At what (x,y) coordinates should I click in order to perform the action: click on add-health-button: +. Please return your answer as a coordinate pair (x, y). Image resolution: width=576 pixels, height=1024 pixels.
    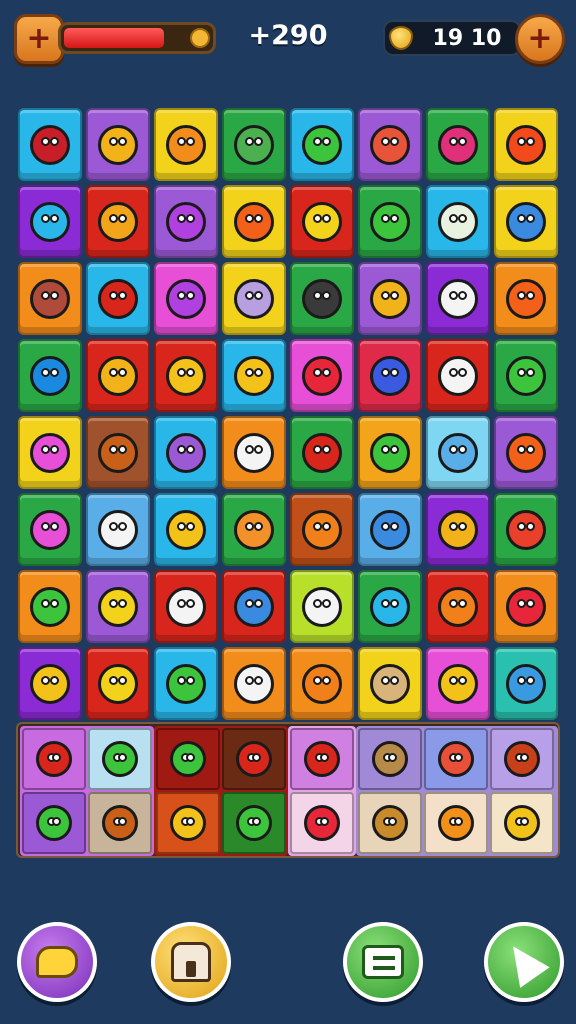
    Looking at the image, I should click on (39, 39).